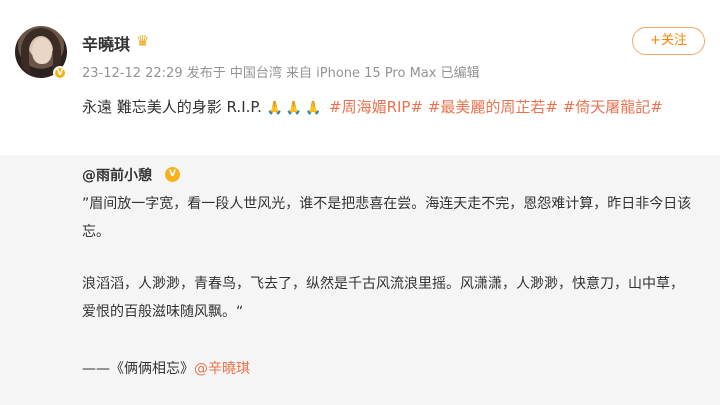  I want to click on praying-hands-icon: 🙏🙏🙏, so click(295, 108).